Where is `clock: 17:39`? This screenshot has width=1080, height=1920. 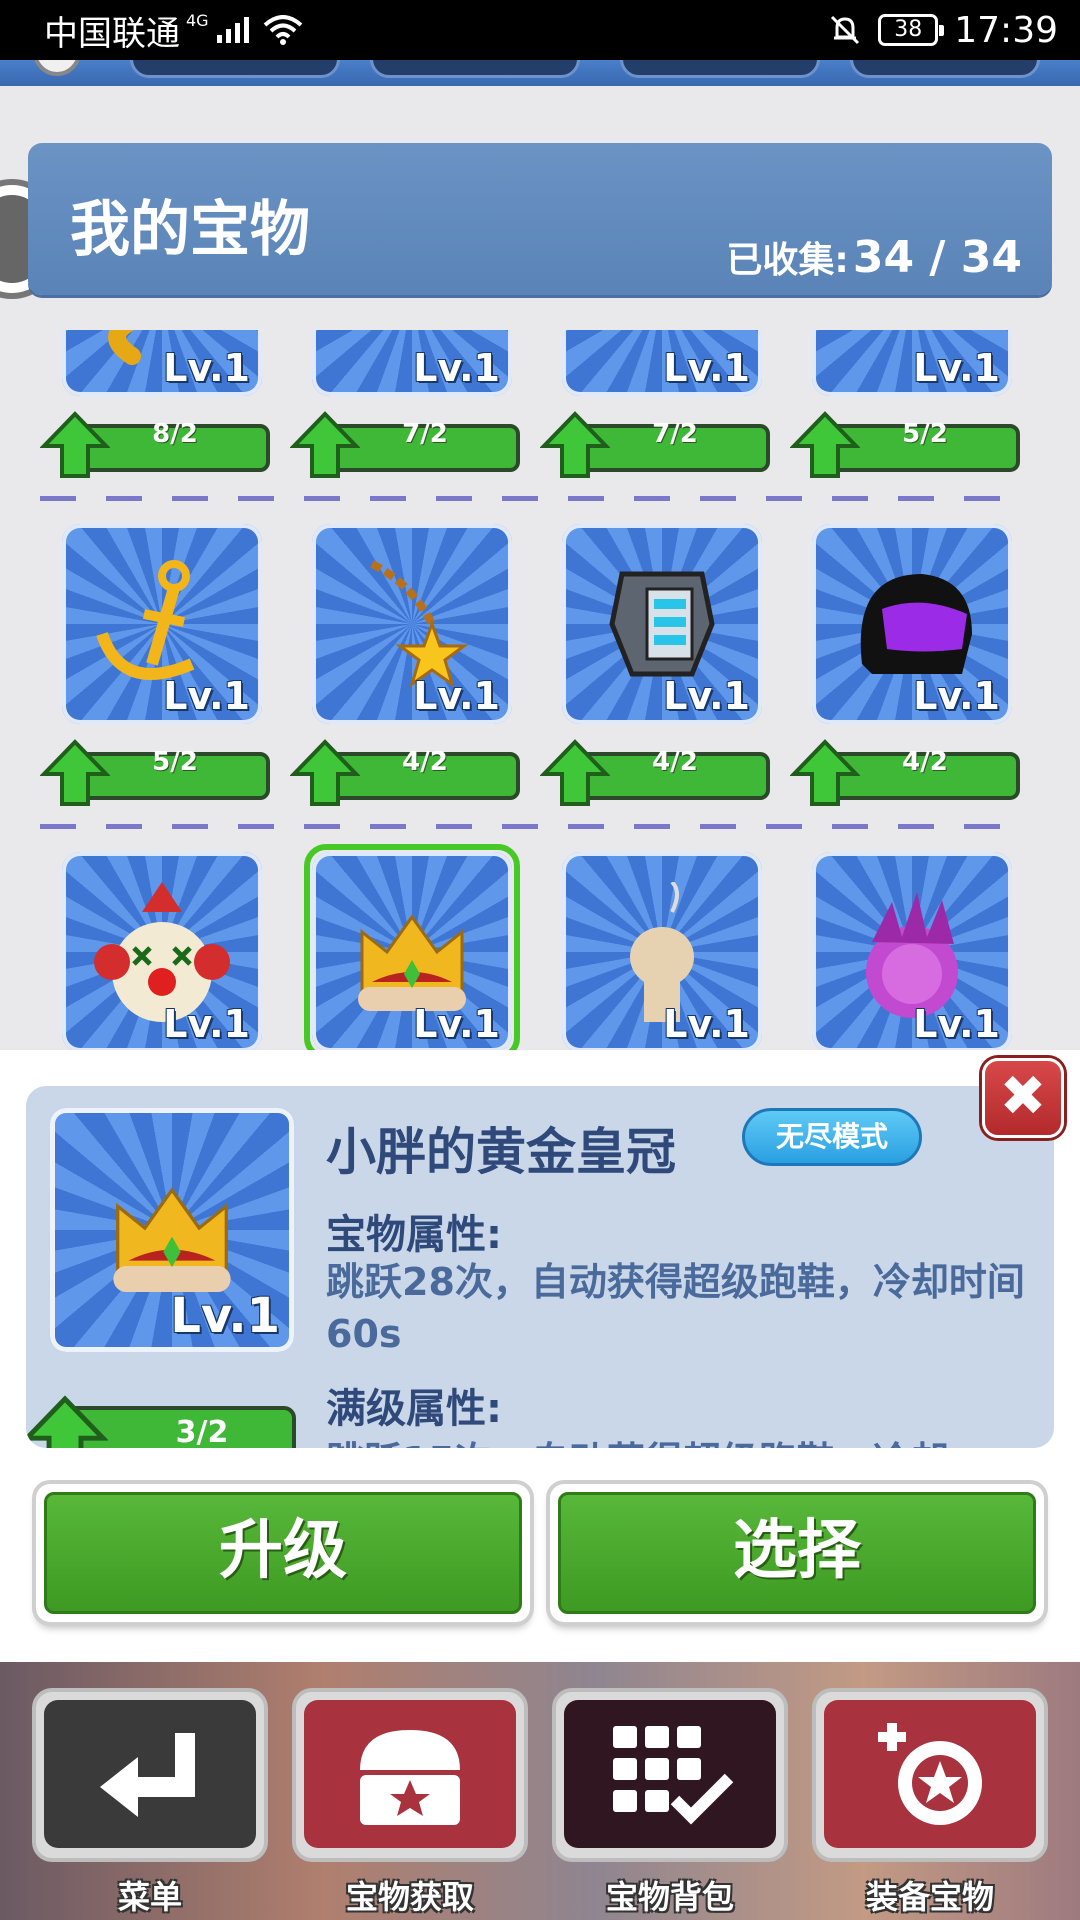
clock: 17:39 is located at coordinates (1006, 30).